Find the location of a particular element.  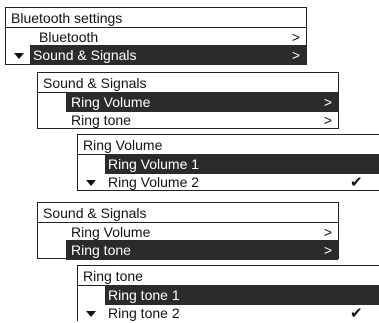

option-label: Ring tone 1 is located at coordinates (144, 295).